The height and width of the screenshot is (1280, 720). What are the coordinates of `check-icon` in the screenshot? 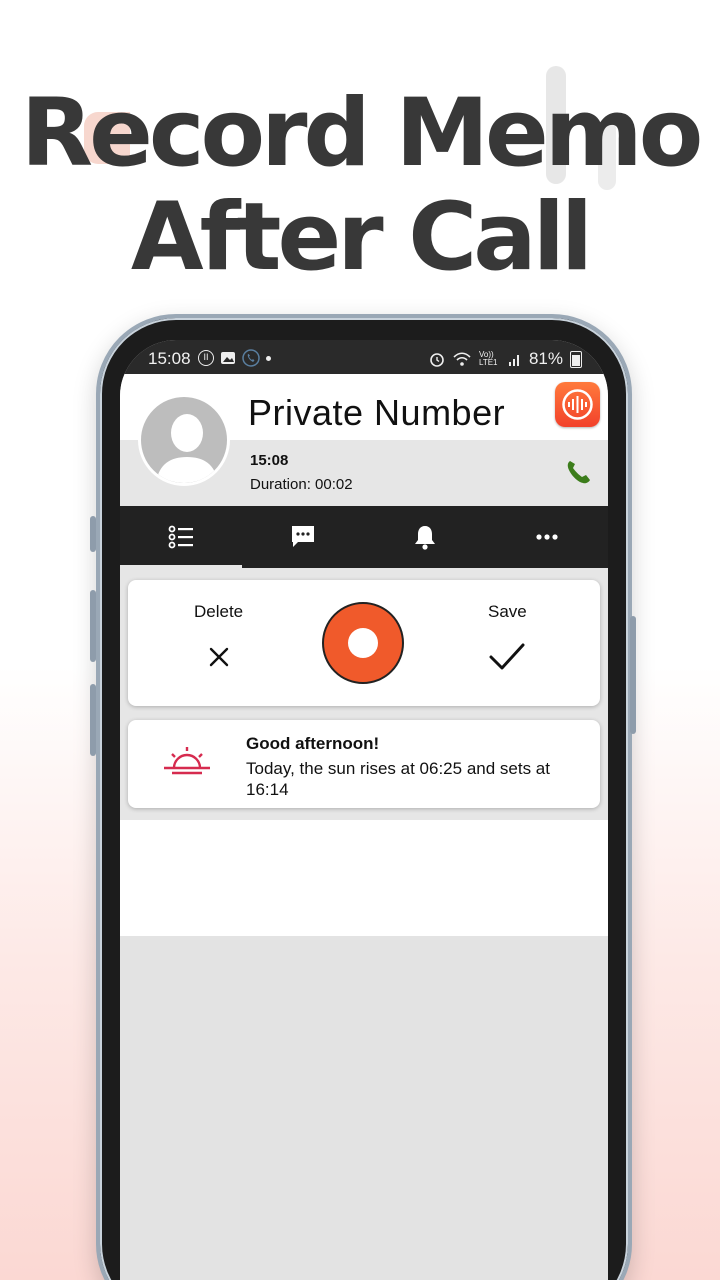 It's located at (507, 657).